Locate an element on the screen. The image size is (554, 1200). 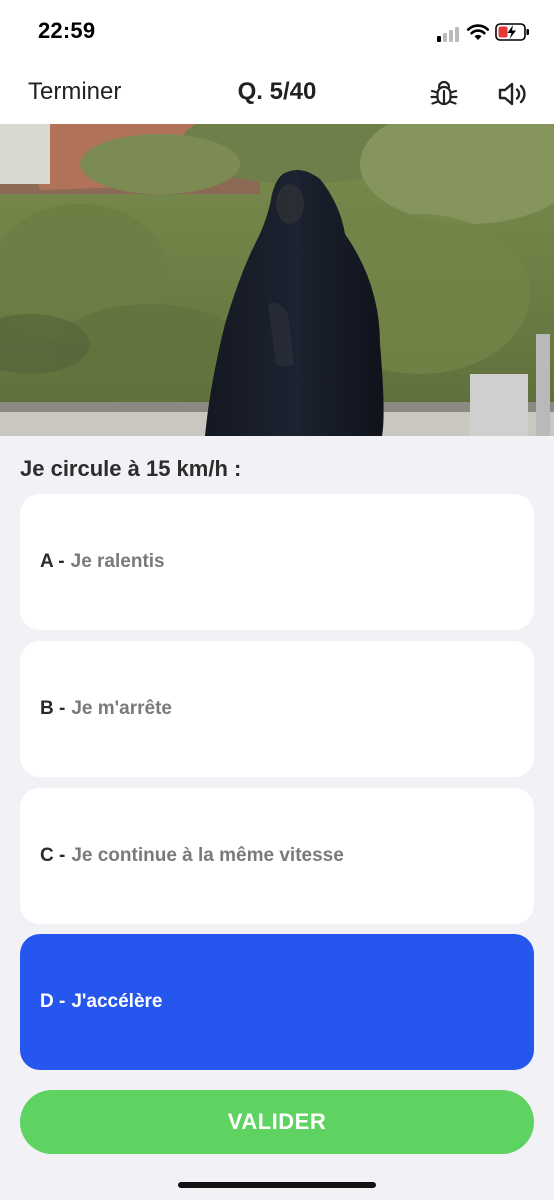
nav-bar: Terminer Q. 5/40 is located at coordinates (277, 94).